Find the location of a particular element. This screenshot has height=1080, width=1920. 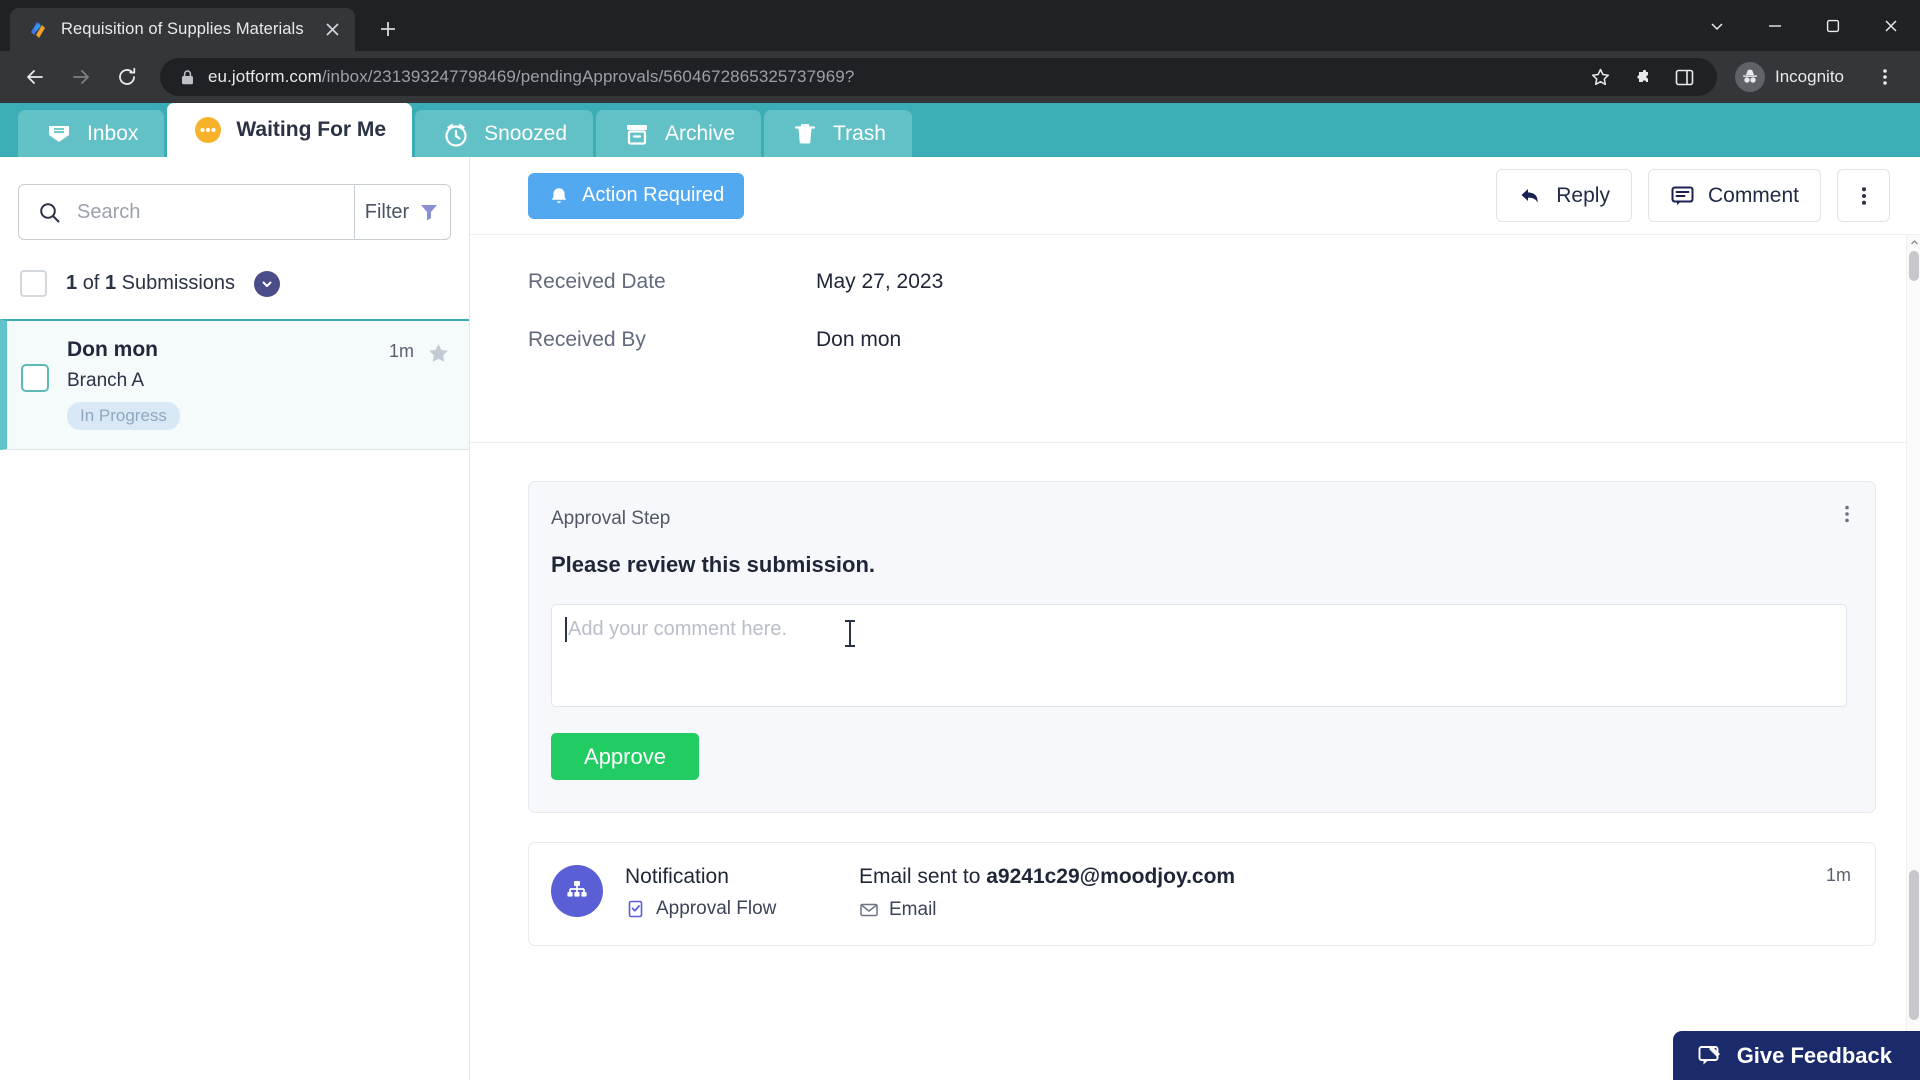

tab-inbox: Inbox is located at coordinates (91, 133).